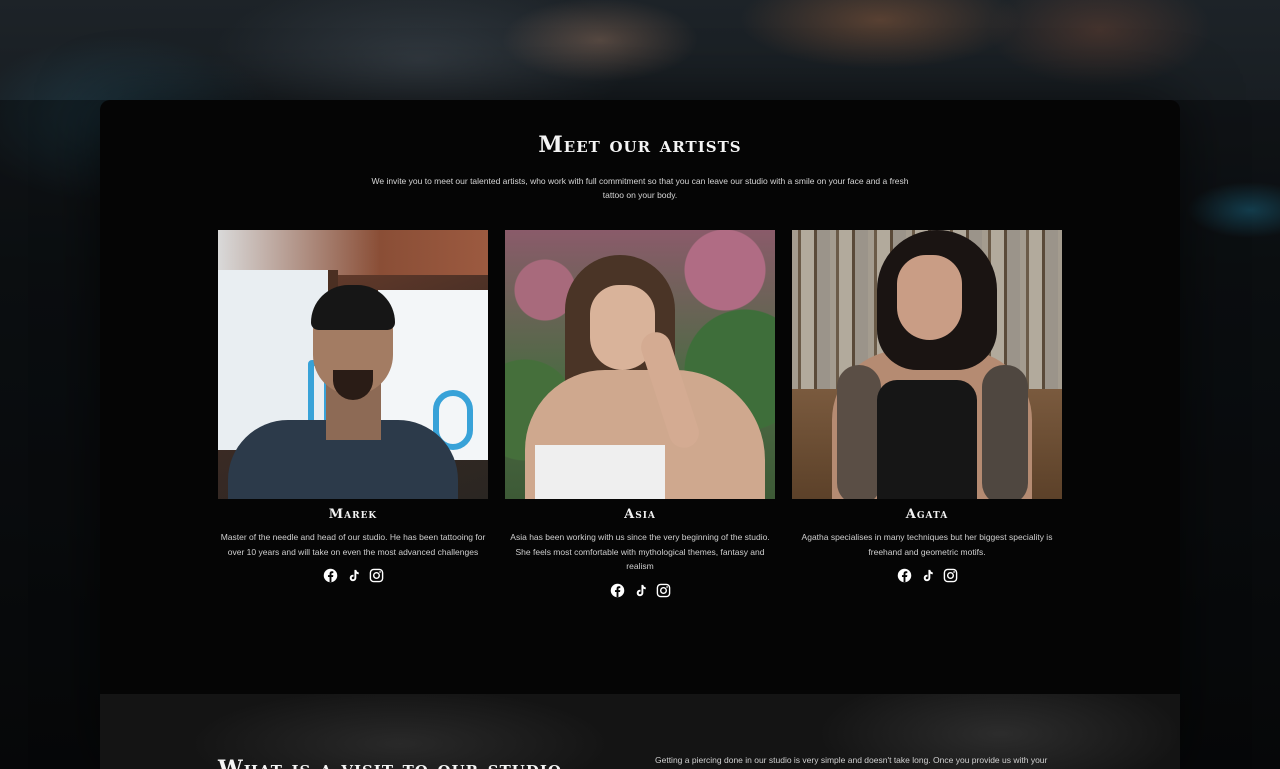 This screenshot has width=1280, height=769. I want to click on artist-photo-asia, so click(640, 364).